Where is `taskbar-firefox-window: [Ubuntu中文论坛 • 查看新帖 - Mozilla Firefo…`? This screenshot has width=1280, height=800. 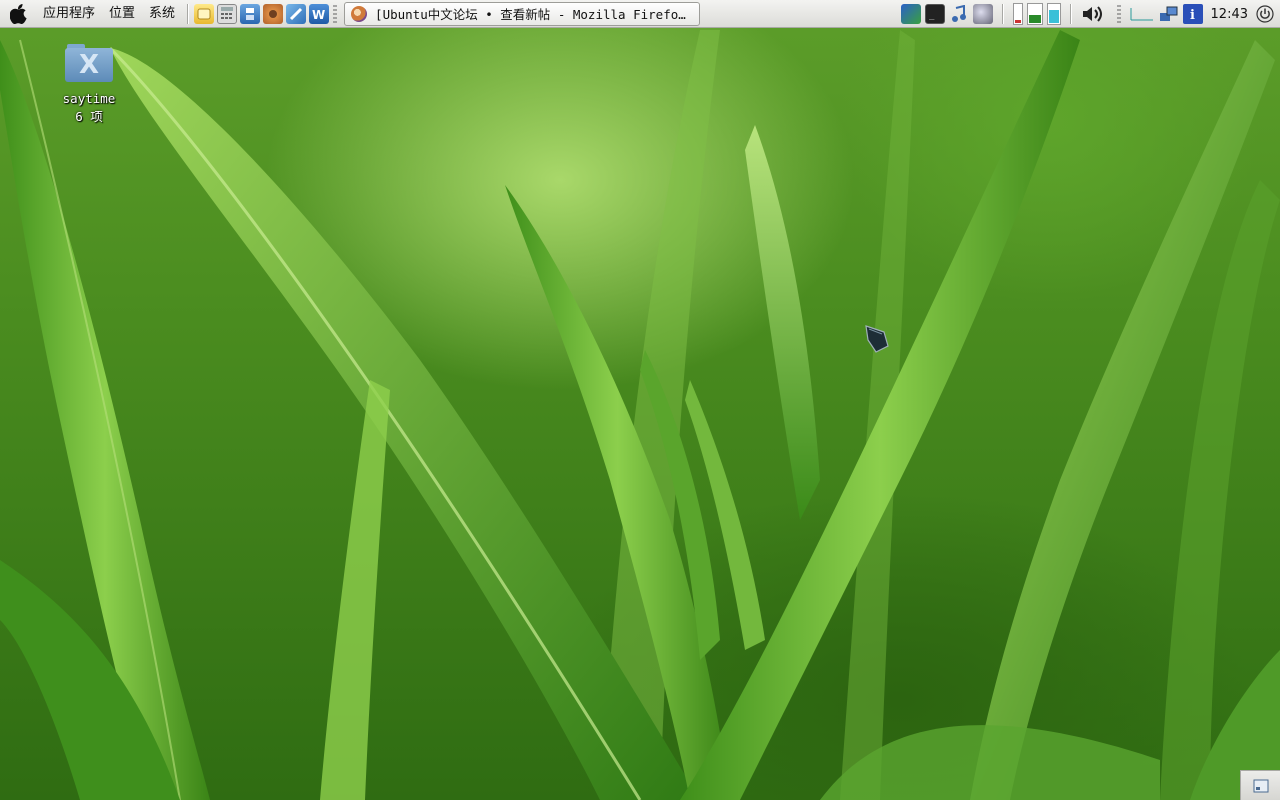 taskbar-firefox-window: [Ubuntu中文论坛 • 查看新帖 - Mozilla Firefo… is located at coordinates (522, 13).